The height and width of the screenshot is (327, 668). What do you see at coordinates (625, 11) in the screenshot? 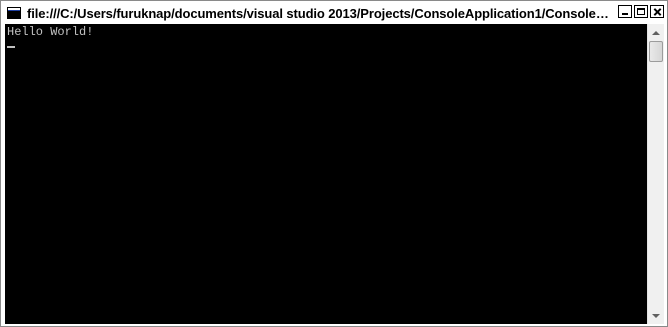
I see `minimize-icon` at bounding box center [625, 11].